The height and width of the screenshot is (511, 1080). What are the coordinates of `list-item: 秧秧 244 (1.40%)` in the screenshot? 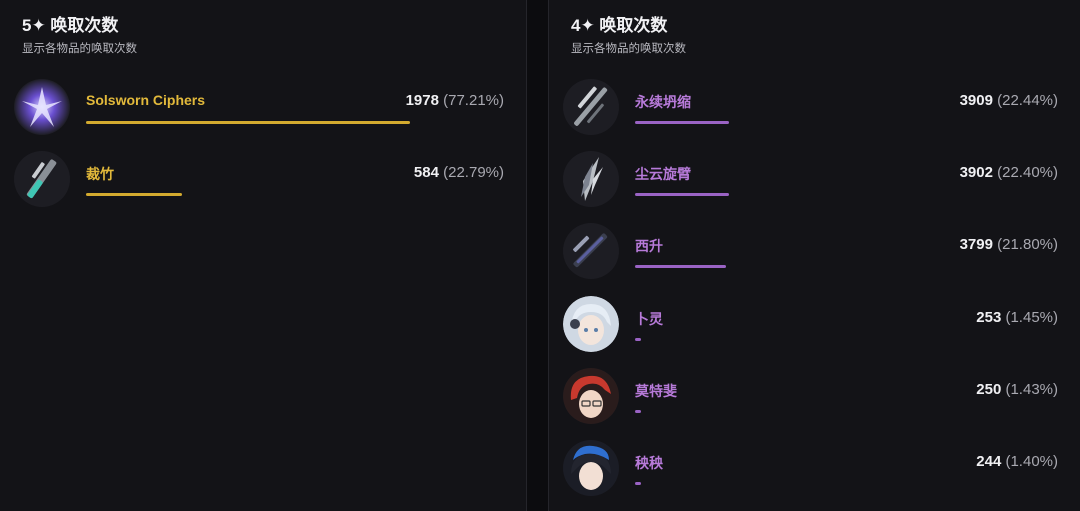 It's located at (814, 472).